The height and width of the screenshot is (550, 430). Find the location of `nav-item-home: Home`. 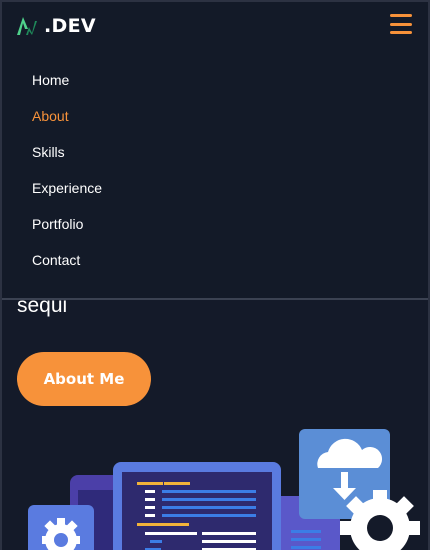

nav-item-home: Home is located at coordinates (67, 80).